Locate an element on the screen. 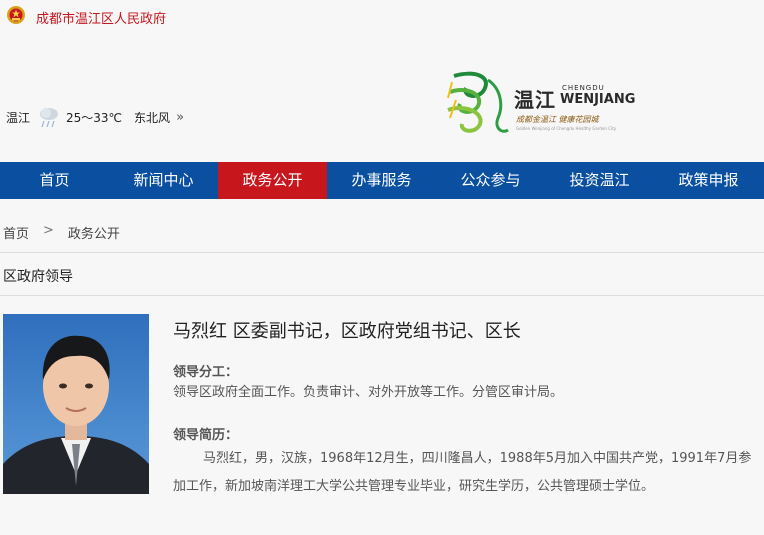 The image size is (764, 535). top-bar: 成都市温江区人民政府 is located at coordinates (382, 16).